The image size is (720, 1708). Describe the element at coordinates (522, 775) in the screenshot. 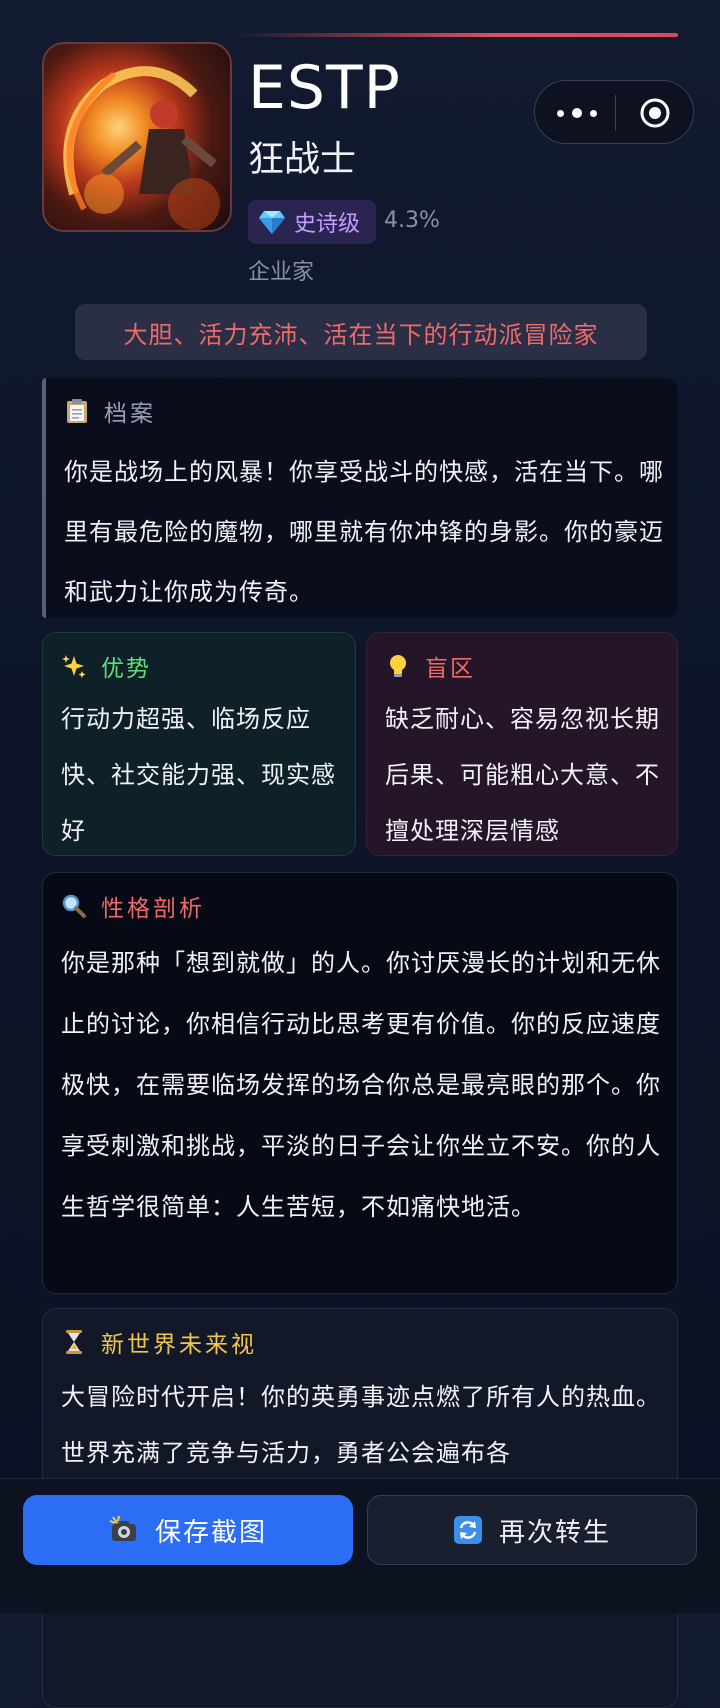

I see `blindspots-text: 缺乏耐心、容易忽视长期后果、可能粗心大意、不擅处理深层情感` at that location.